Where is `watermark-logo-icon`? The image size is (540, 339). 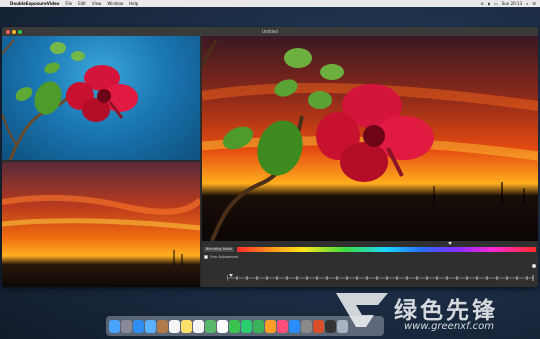 watermark-logo-icon is located at coordinates (362, 310).